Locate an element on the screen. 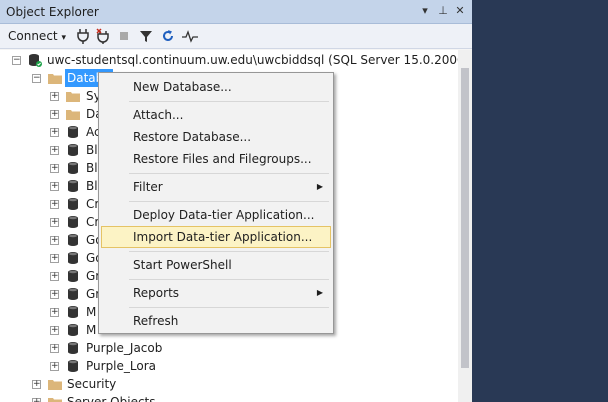 This screenshot has height=402, width=608. disconnect-icon is located at coordinates (103, 36).